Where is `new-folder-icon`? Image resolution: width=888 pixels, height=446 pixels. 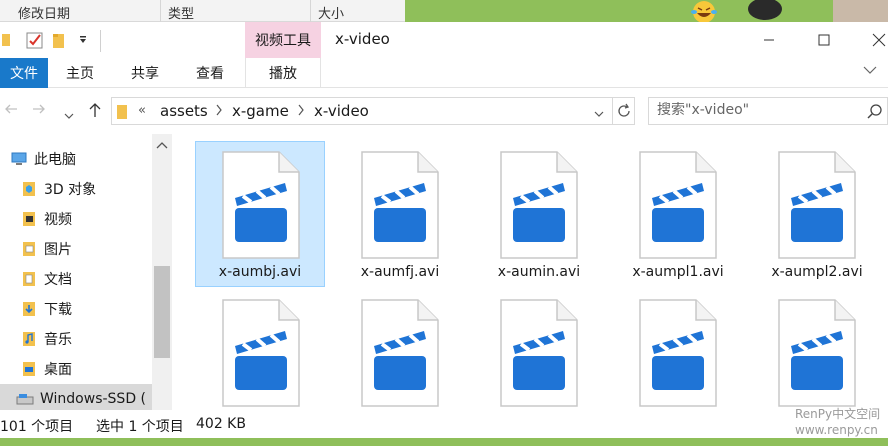
new-folder-icon is located at coordinates (59, 43).